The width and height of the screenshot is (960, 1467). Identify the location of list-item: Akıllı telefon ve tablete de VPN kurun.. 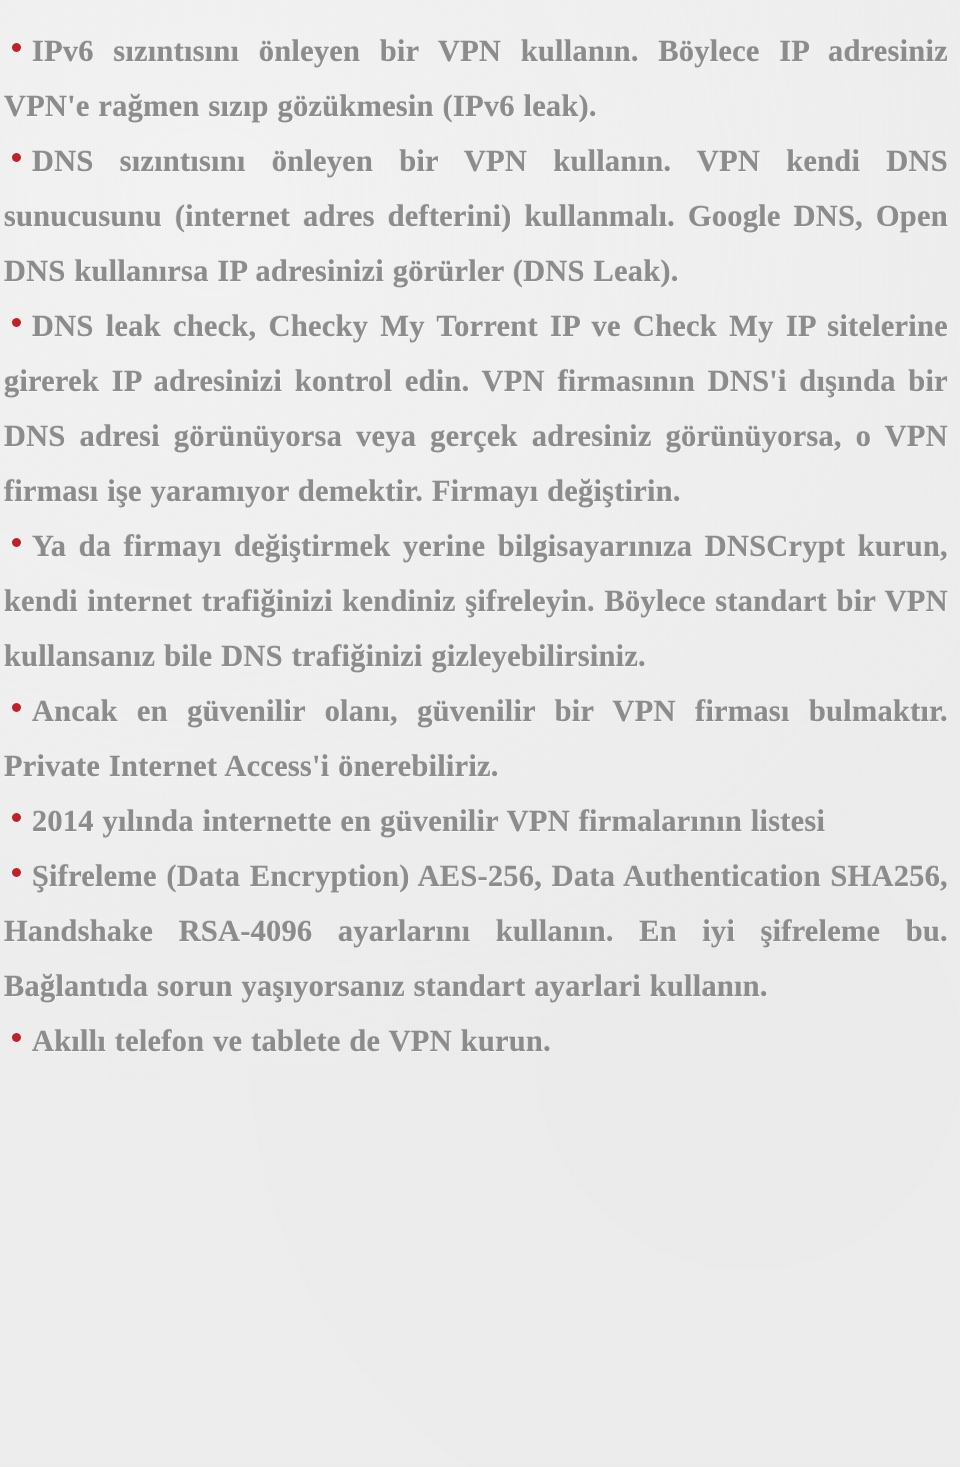
(476, 1041).